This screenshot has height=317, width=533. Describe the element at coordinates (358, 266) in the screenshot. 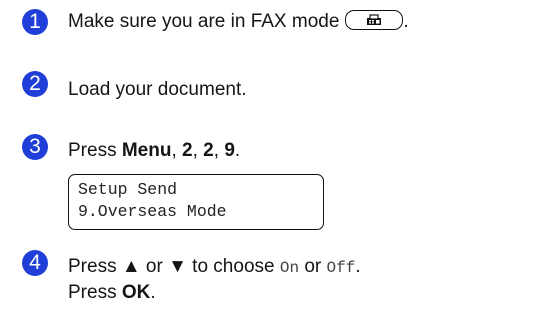

I see `step-4-end: .` at that location.